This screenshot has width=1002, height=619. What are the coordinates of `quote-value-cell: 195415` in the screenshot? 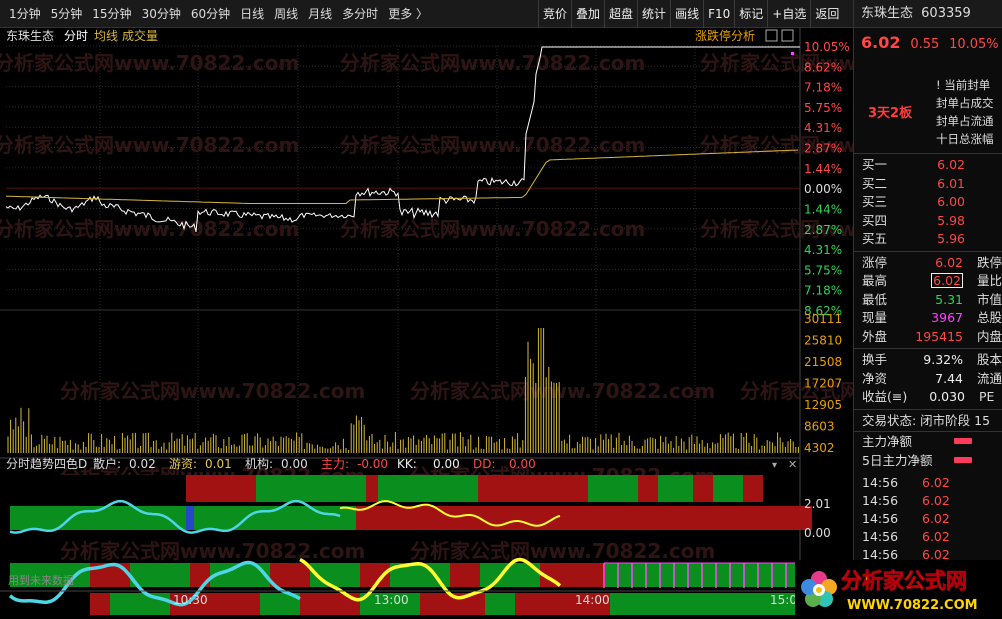 It's located at (936, 337).